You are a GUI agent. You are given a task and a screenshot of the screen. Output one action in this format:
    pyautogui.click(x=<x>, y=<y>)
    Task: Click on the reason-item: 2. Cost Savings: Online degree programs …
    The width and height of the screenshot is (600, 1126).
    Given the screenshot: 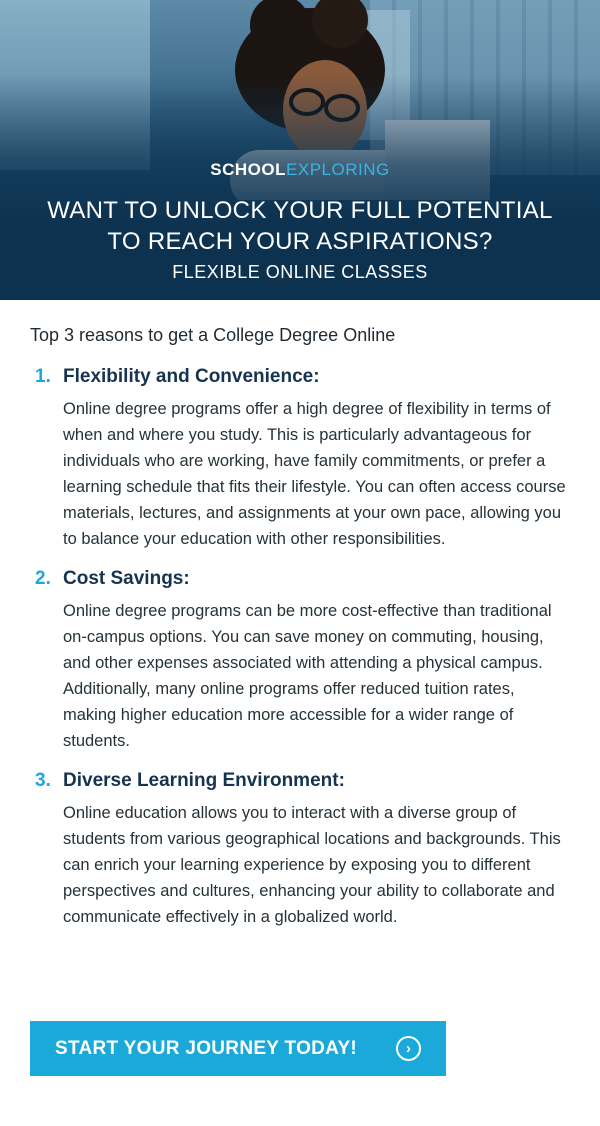 What is the action you would take?
    pyautogui.click(x=300, y=661)
    